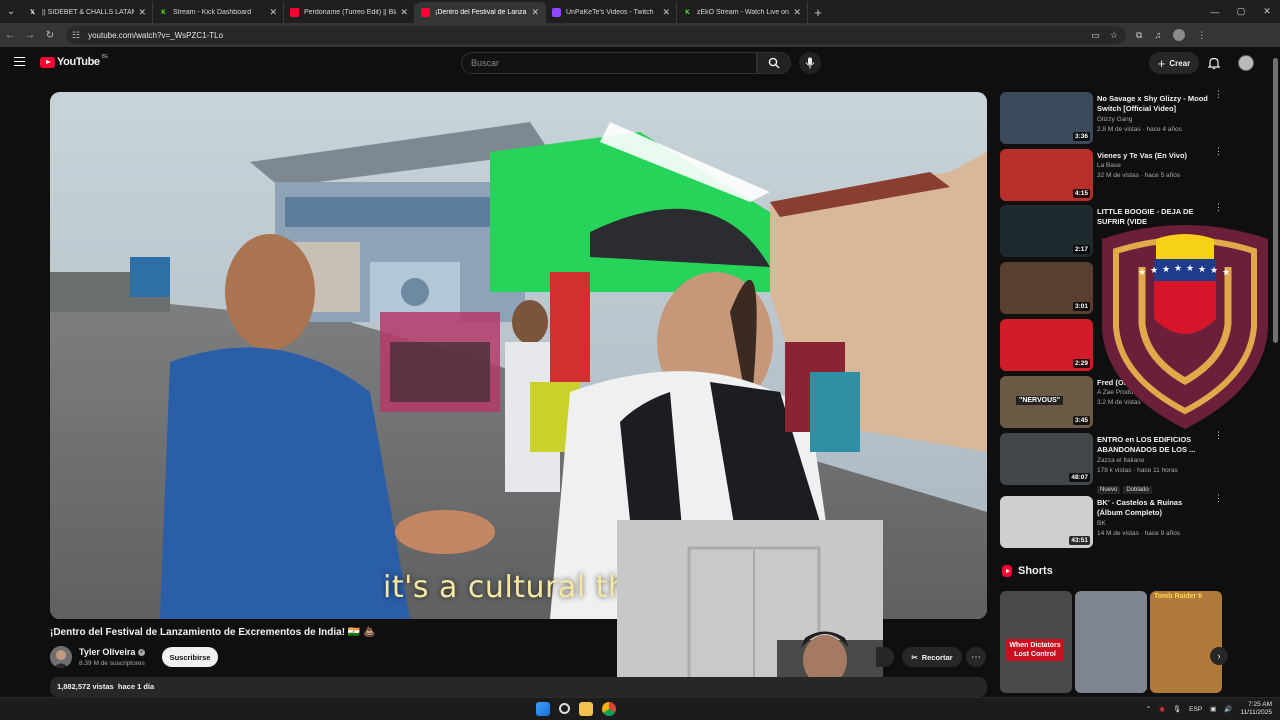  What do you see at coordinates (1139, 129) in the screenshot?
I see `recommended-meta: 2.8 M de vistas · hace 4 años` at bounding box center [1139, 129].